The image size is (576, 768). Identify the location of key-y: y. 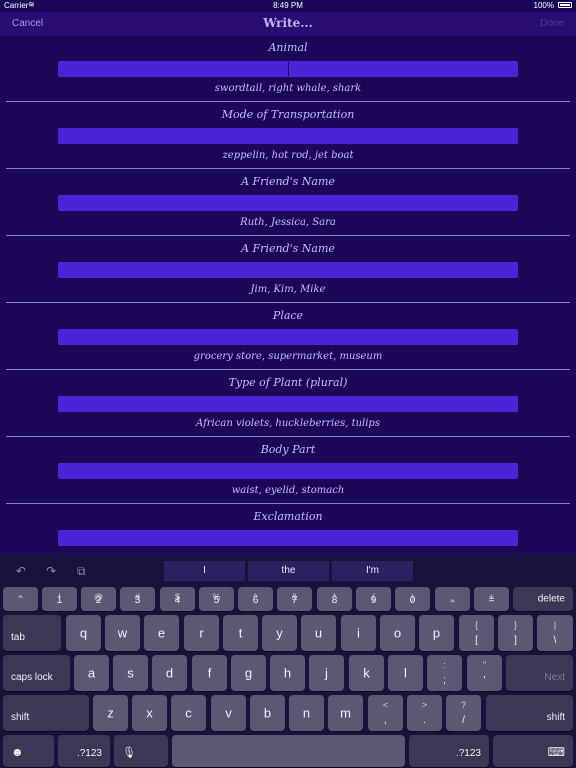
(279, 633).